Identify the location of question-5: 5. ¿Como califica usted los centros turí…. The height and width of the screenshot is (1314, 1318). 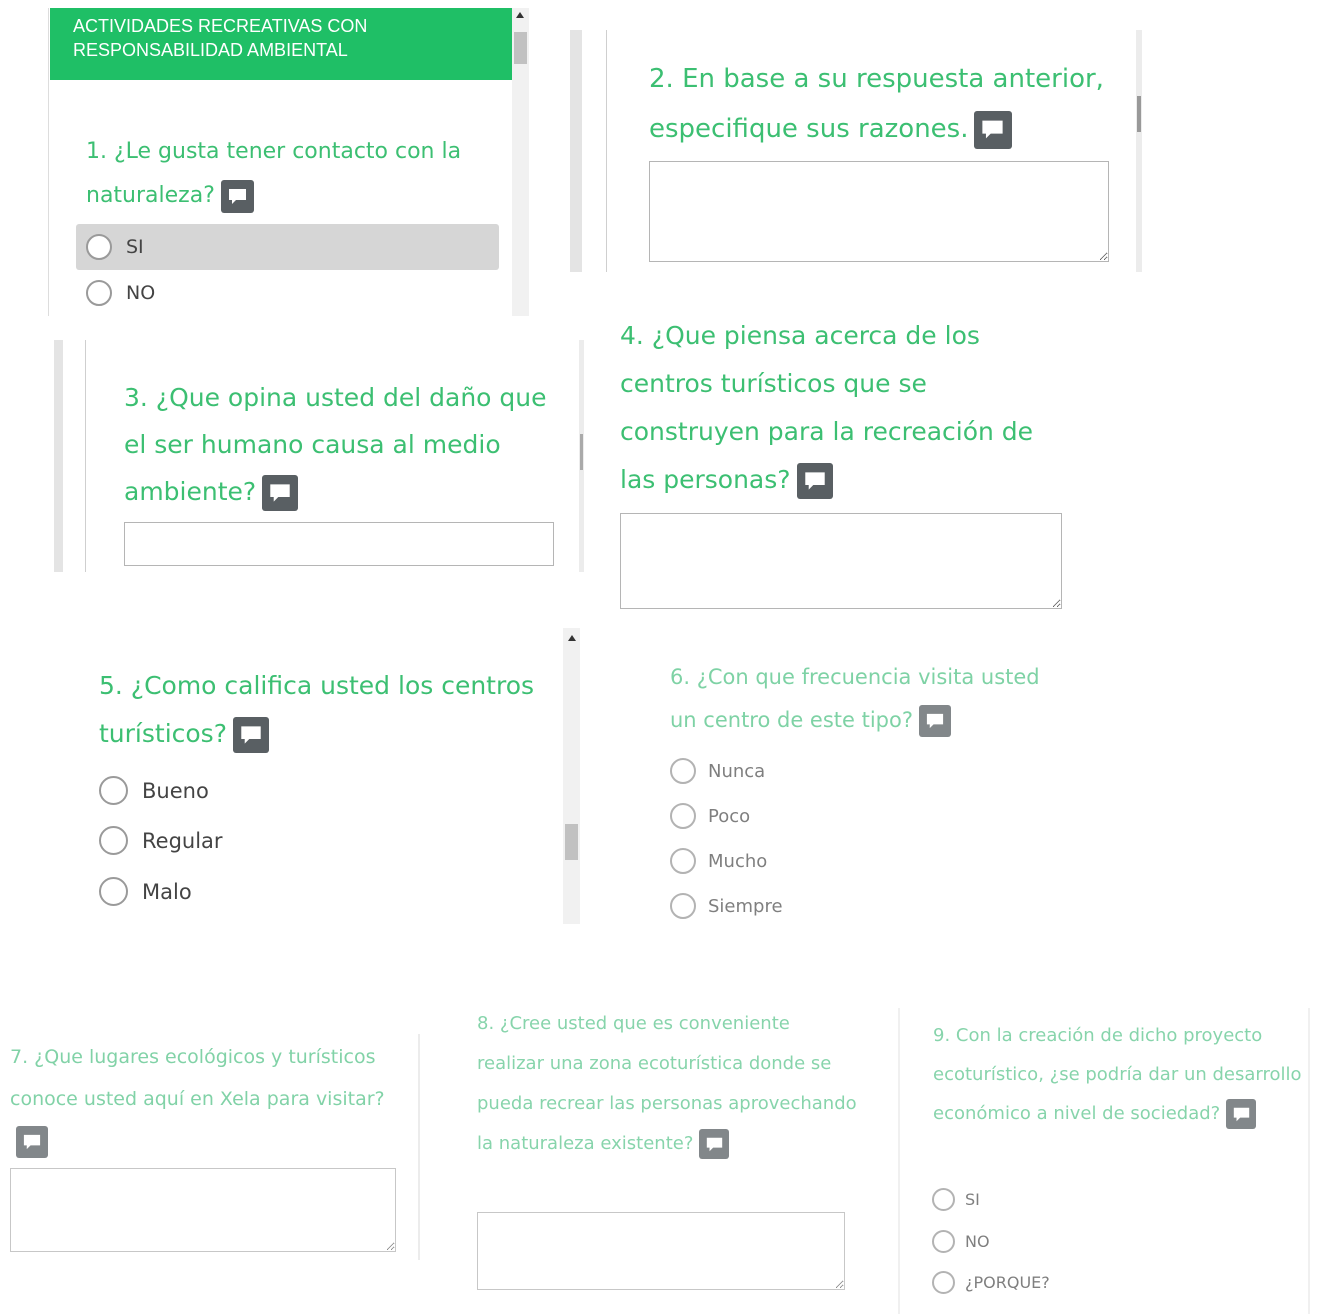
(319, 710).